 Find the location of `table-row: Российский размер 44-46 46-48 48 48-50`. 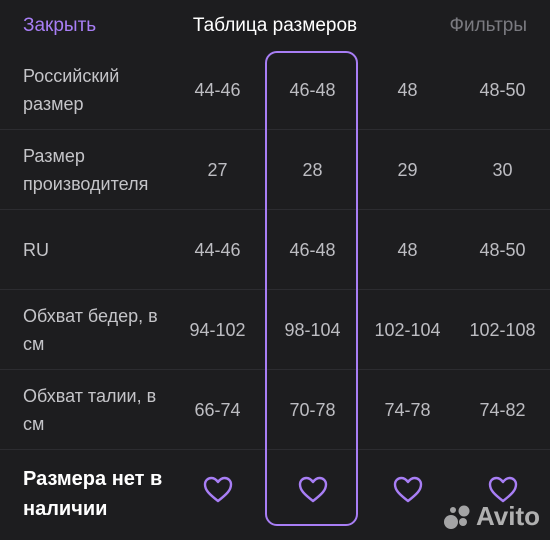

table-row: Российский размер 44-46 46-48 48 48-50 is located at coordinates (275, 90).